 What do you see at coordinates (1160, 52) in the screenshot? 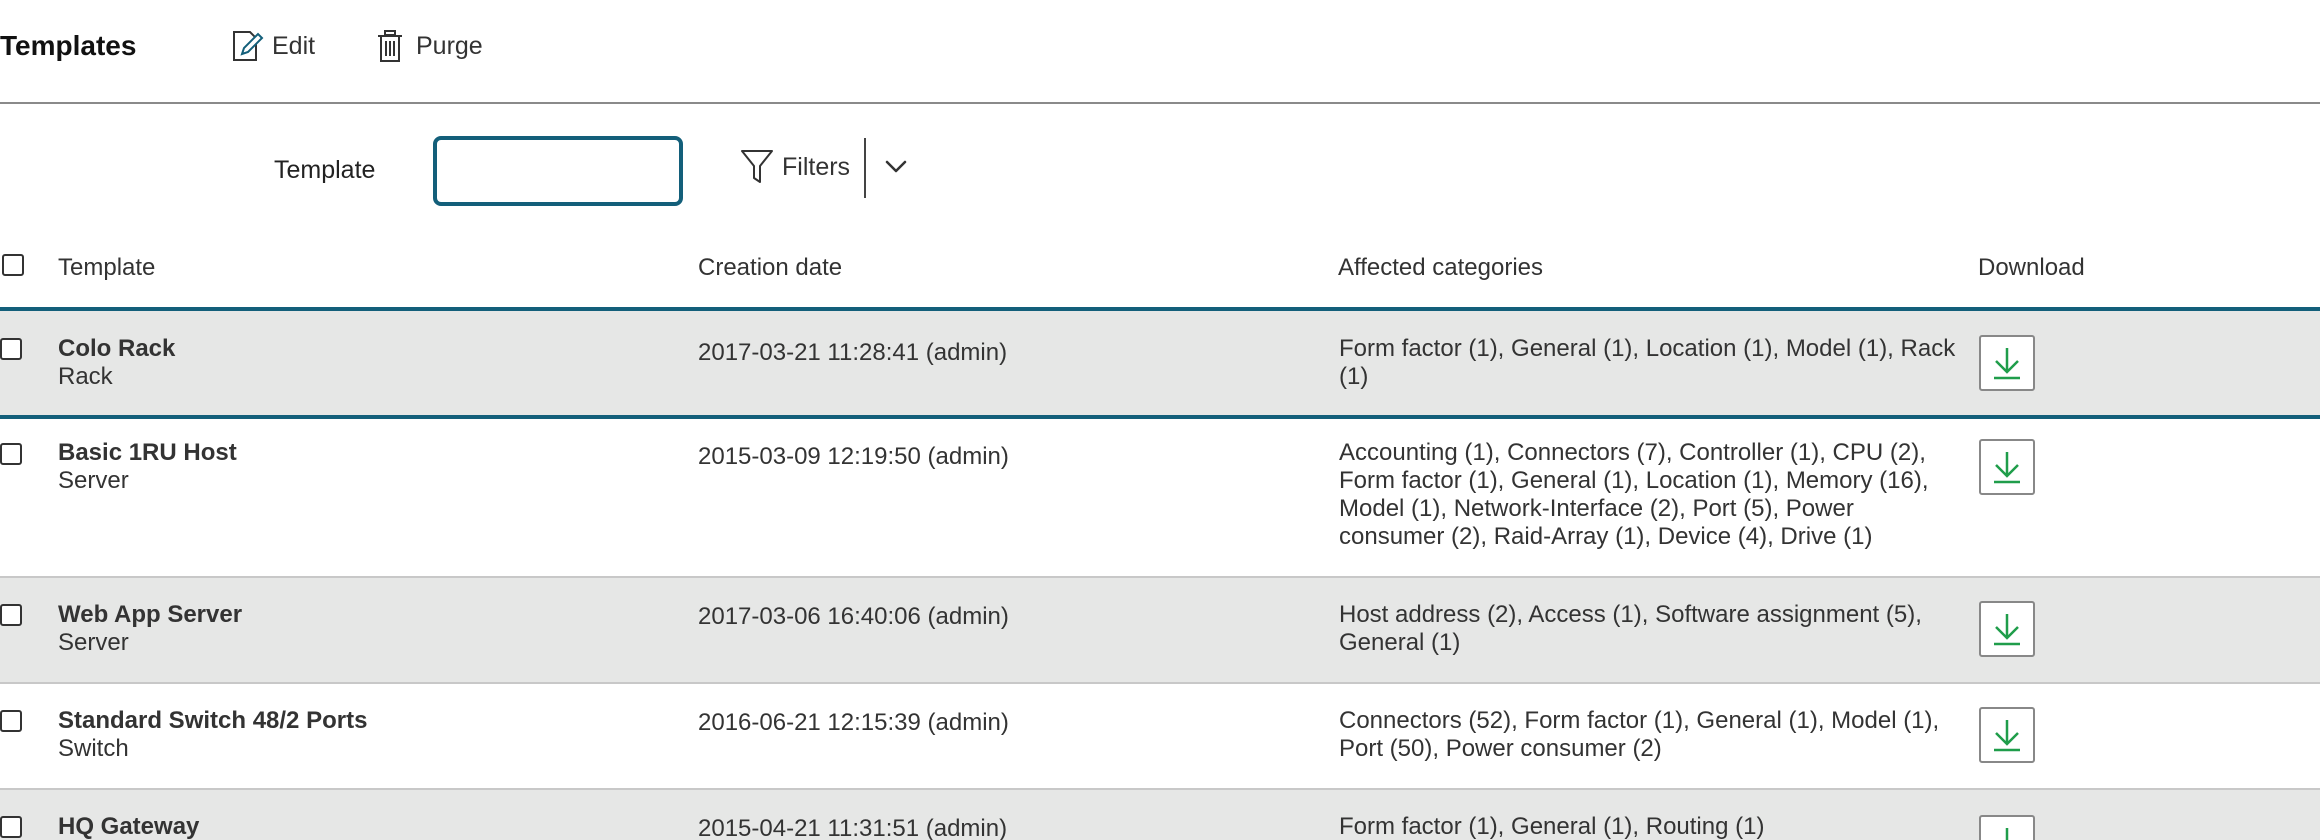
I see `toolbar: Templates Edit Purge` at bounding box center [1160, 52].